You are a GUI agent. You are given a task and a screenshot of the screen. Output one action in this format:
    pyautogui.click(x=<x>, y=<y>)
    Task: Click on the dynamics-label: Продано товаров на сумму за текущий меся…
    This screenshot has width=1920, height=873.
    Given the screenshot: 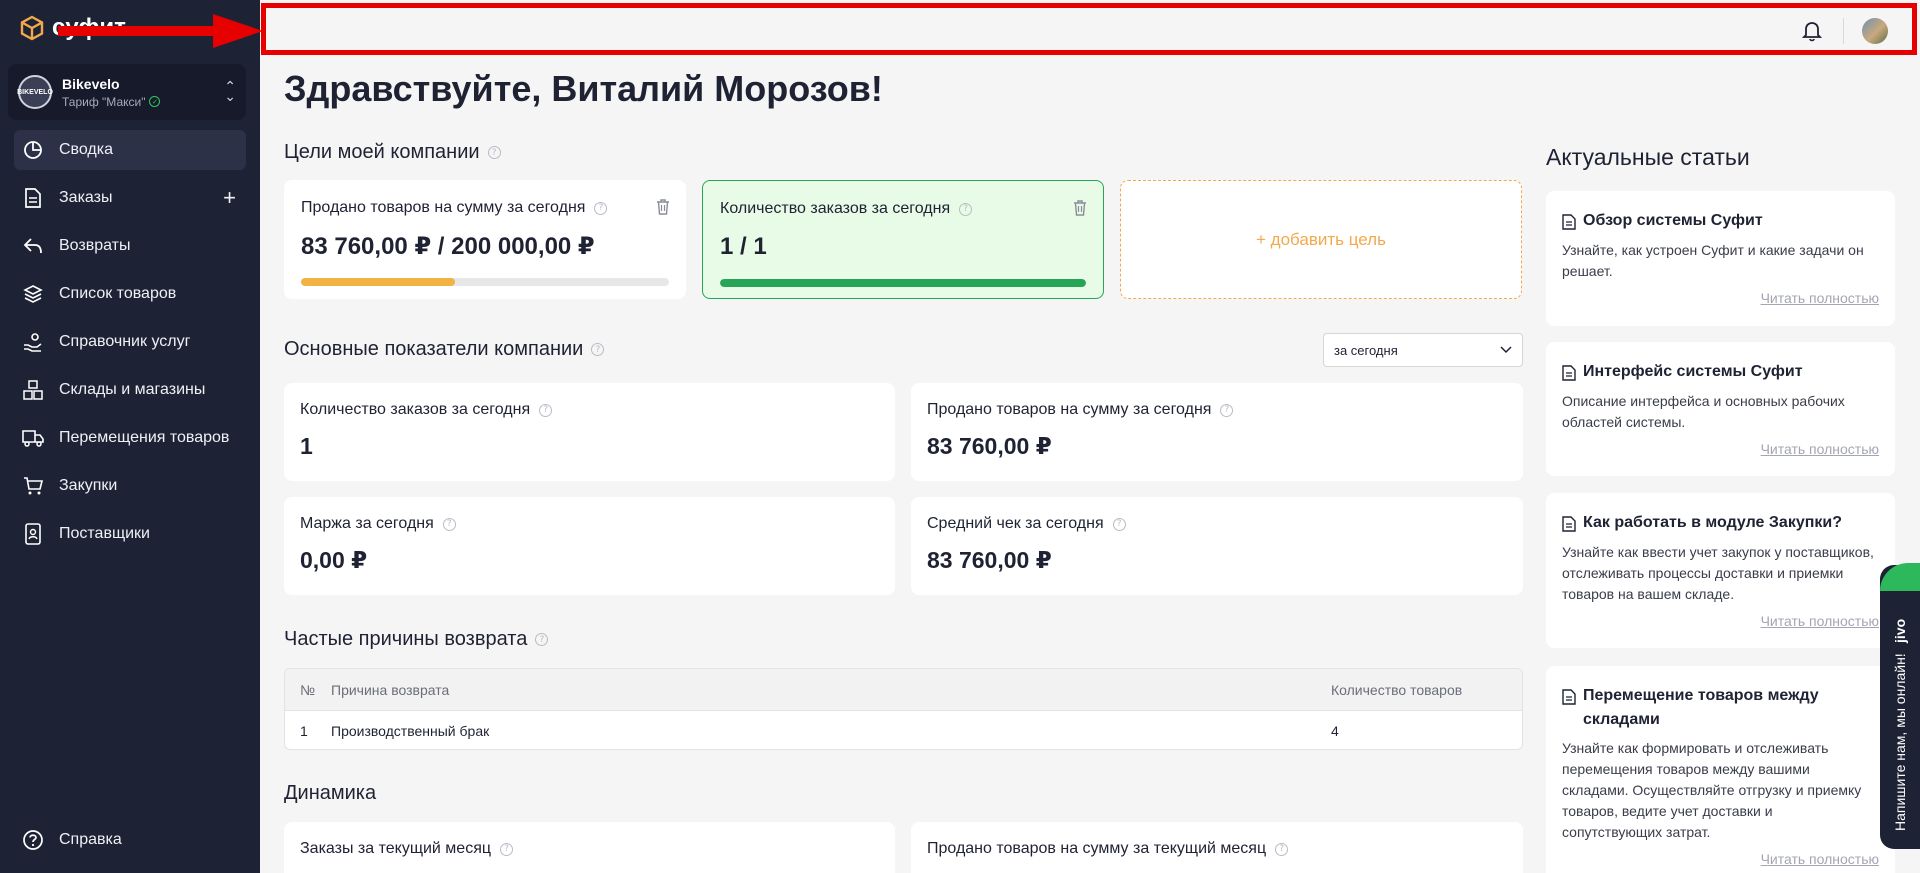 What is the action you would take?
    pyautogui.click(x=1097, y=848)
    